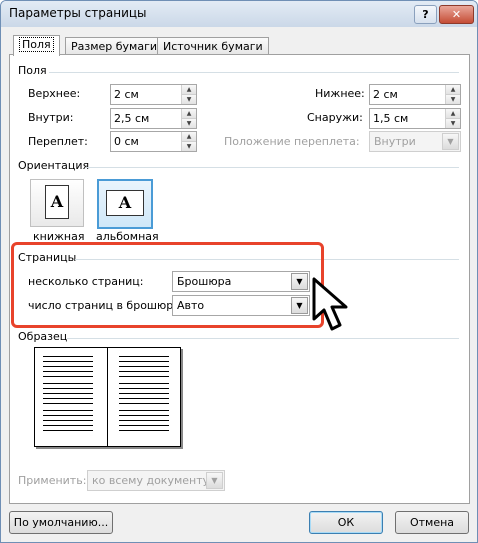 The width and height of the screenshot is (478, 543). What do you see at coordinates (415, 118) in the screenshot?
I see `outside-margin-spinner: 1,5 см ▲ ▼` at bounding box center [415, 118].